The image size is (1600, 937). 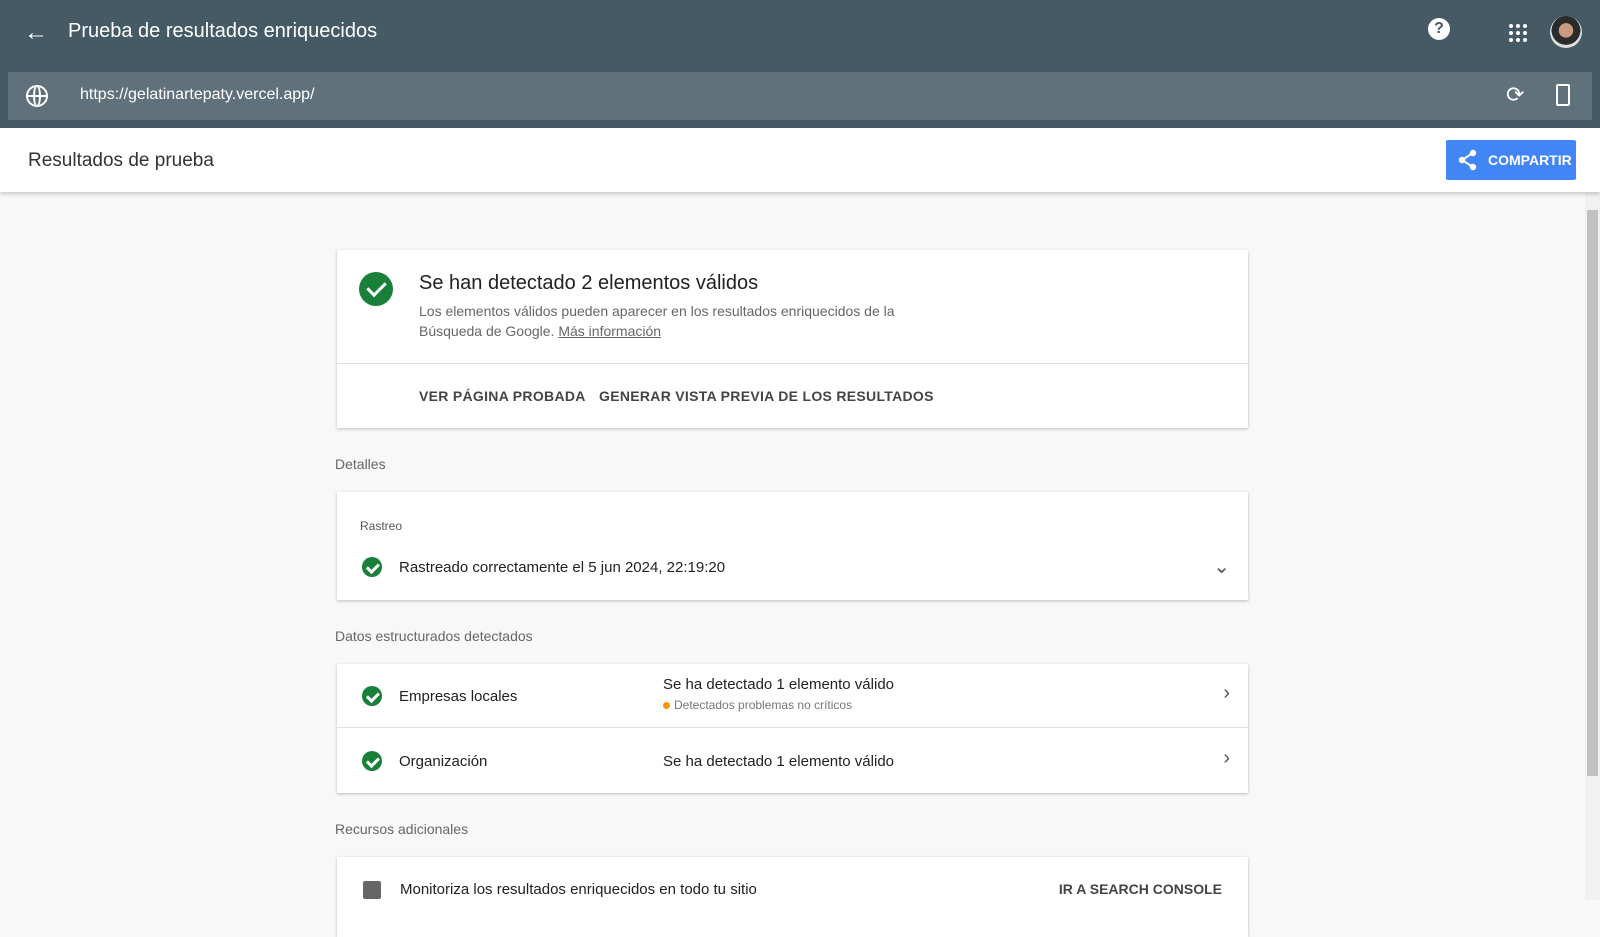 I want to click on item-warning: Detectados problemas no críticos, so click(x=757, y=705).